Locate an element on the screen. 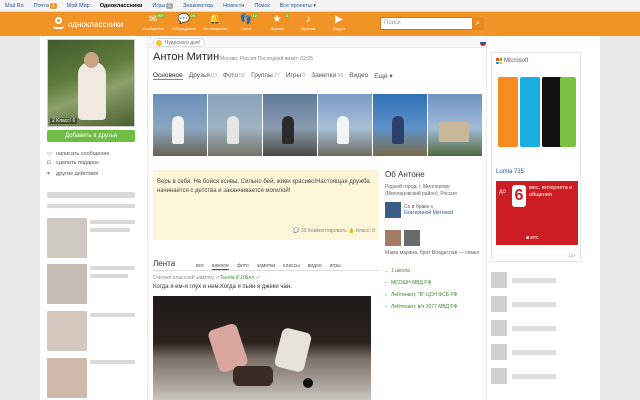 The width and height of the screenshot is (640, 400). feed-tab-video: видео is located at coordinates (315, 266).